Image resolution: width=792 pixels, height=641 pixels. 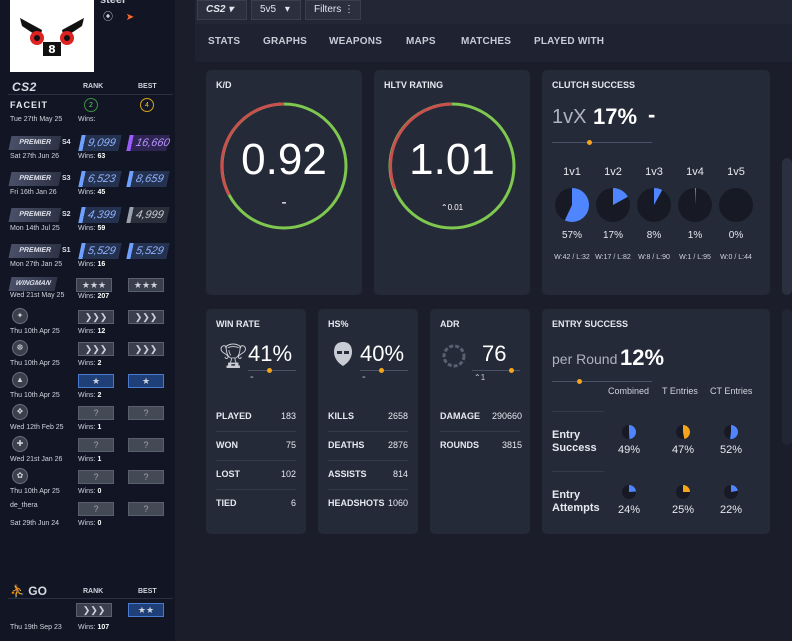 What do you see at coordinates (29, 105) in the screenshot?
I see `faceit-label: FACEIT` at bounding box center [29, 105].